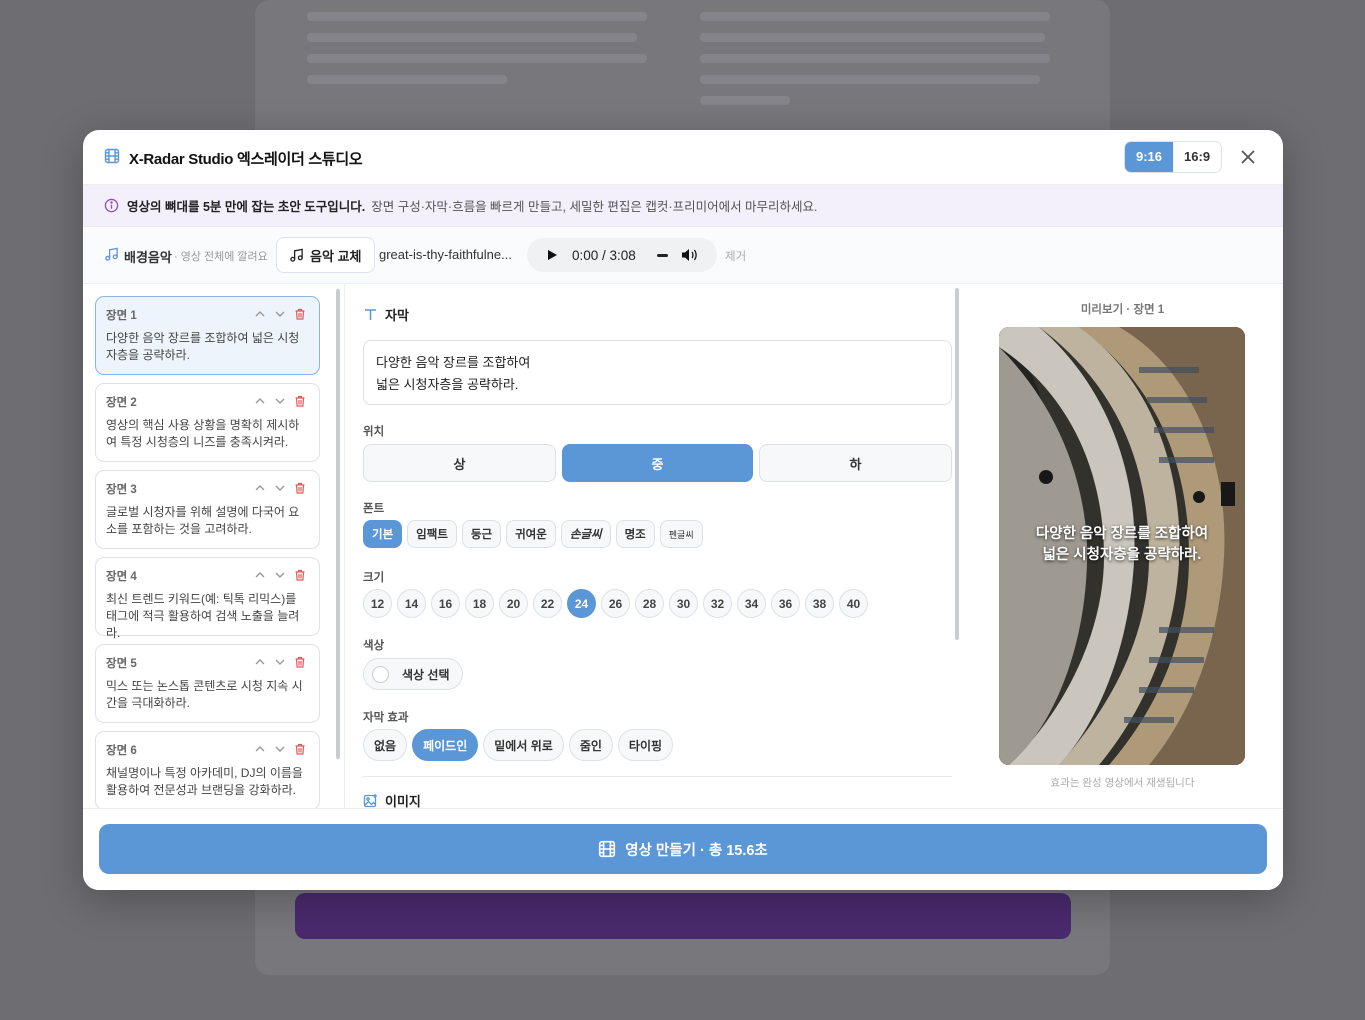 This screenshot has width=1365, height=1020. What do you see at coordinates (855, 463) in the screenshot?
I see `position-bottom-button: 하` at bounding box center [855, 463].